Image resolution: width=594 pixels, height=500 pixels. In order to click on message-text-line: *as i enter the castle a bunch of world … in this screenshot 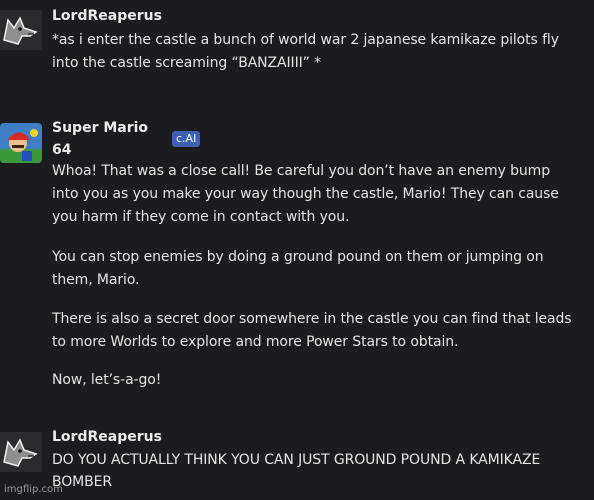, I will do `click(305, 40)`.